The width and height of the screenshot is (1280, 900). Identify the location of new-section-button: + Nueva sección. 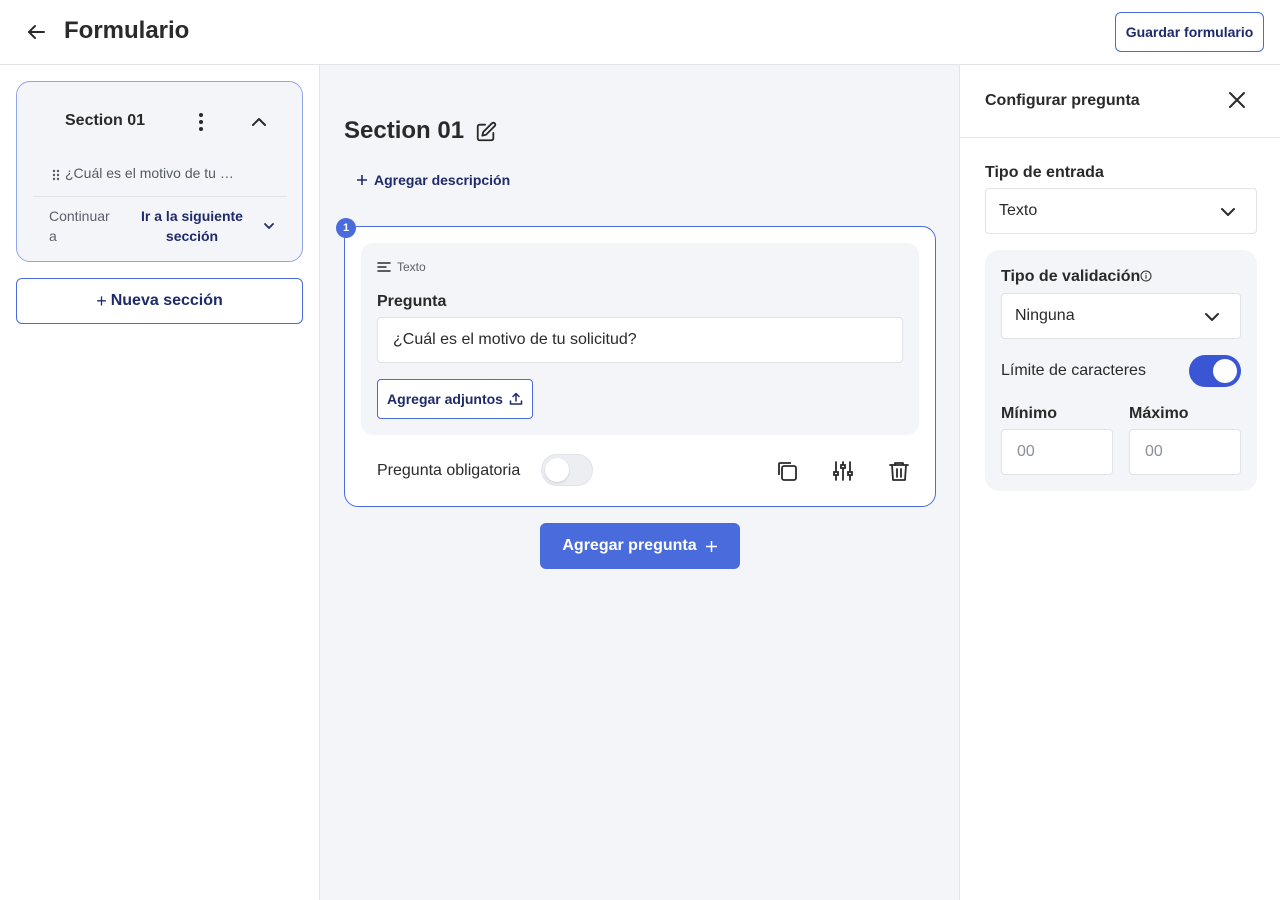
(159, 301).